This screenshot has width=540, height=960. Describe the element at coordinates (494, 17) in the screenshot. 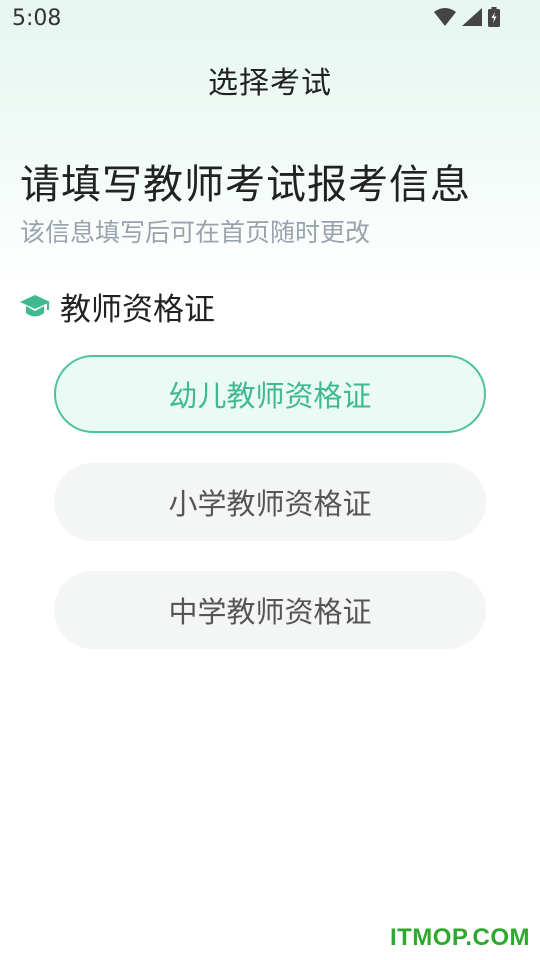

I see `battery-icon` at that location.